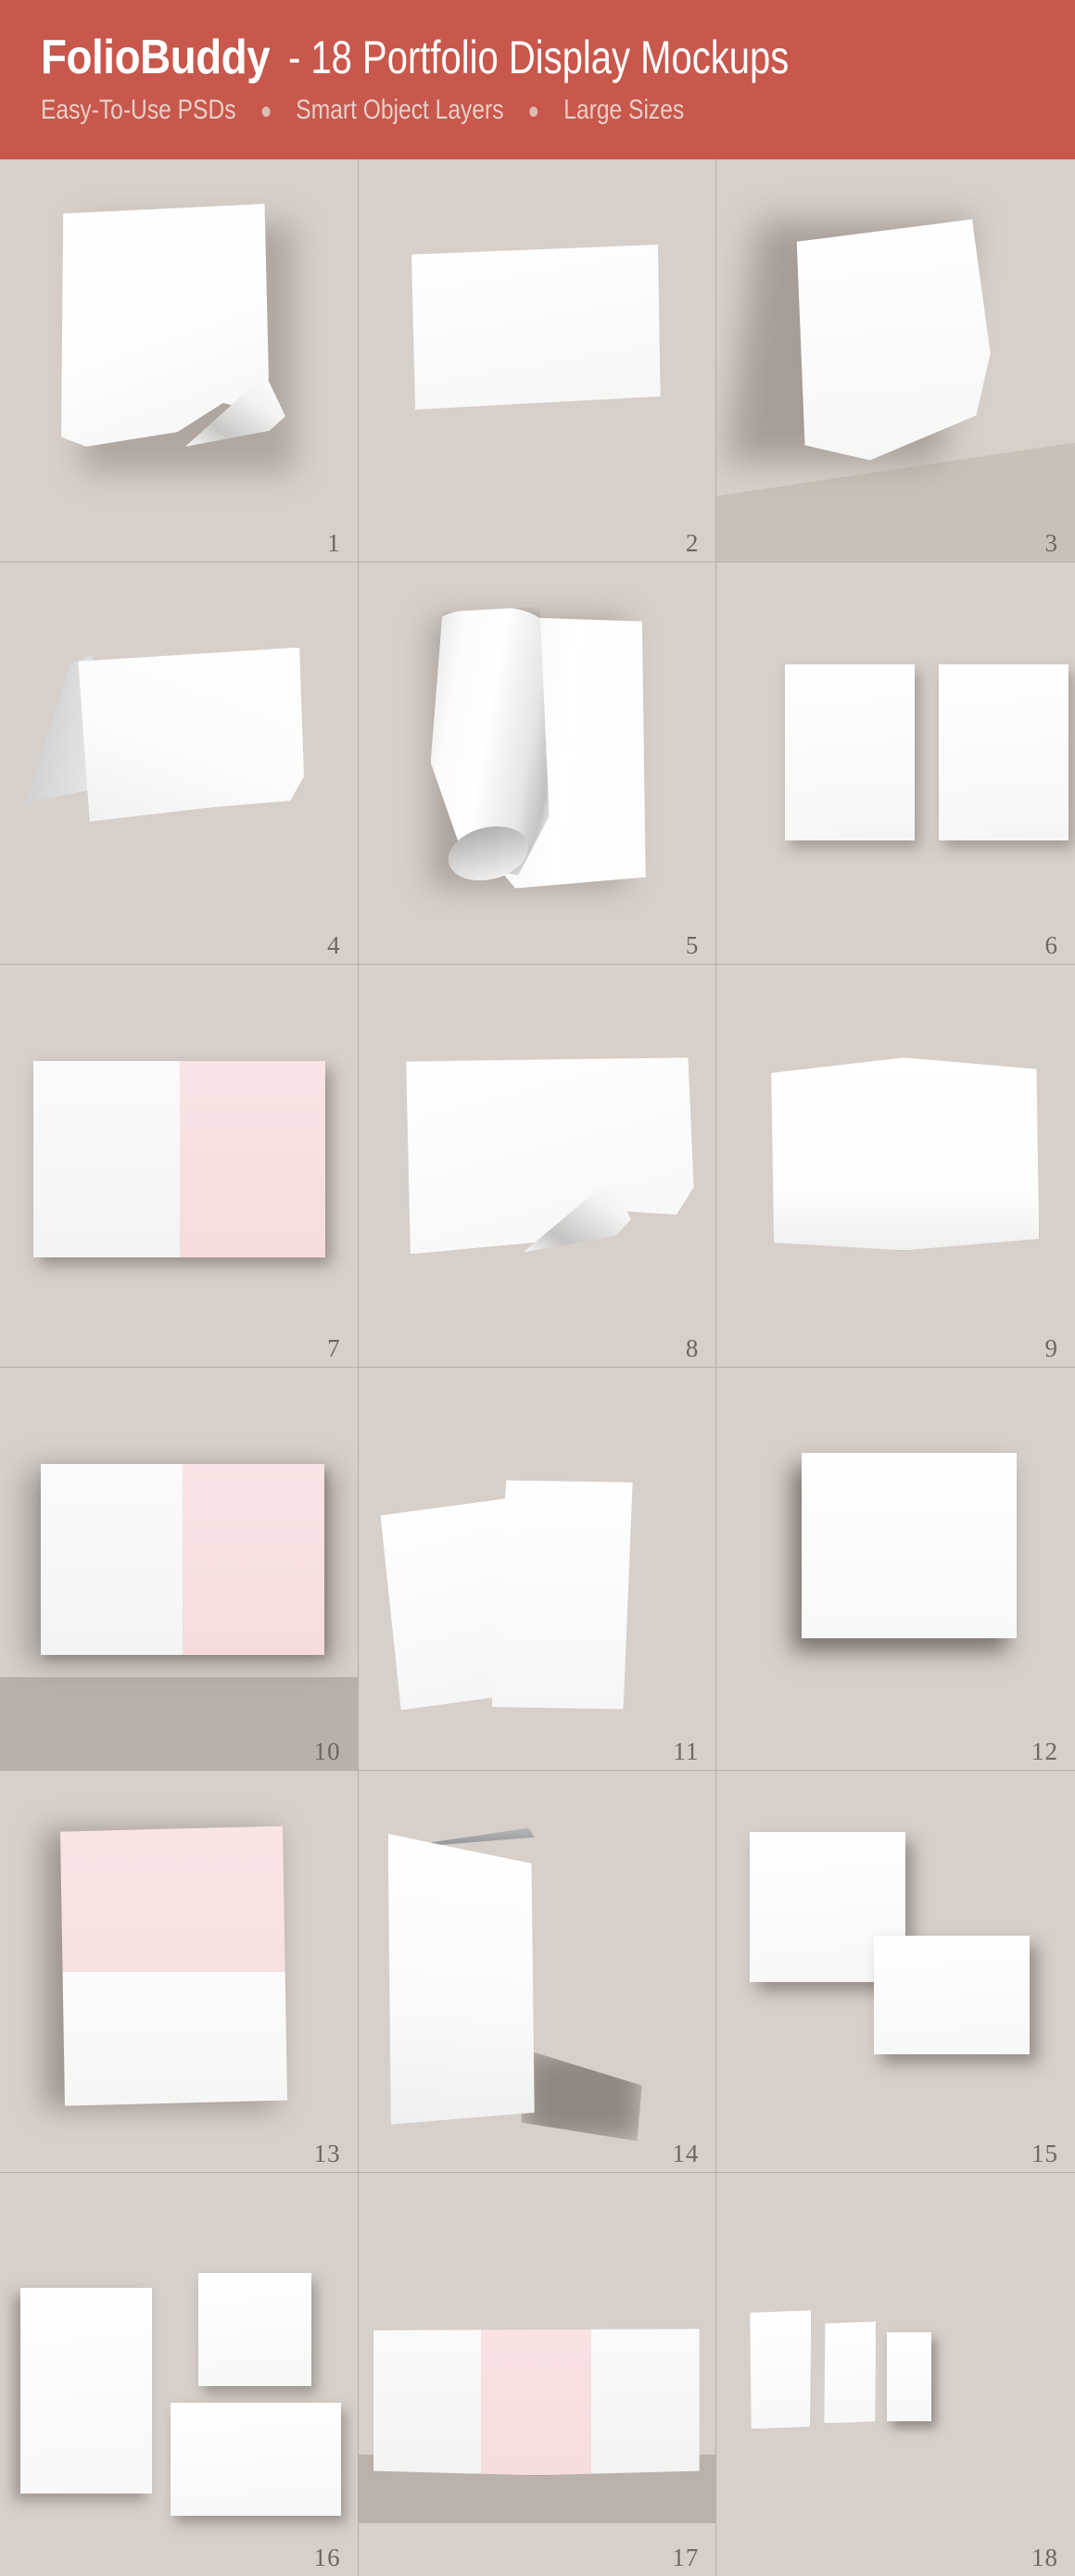  Describe the element at coordinates (327, 2154) in the screenshot. I see `cell-number-label: 13` at that location.